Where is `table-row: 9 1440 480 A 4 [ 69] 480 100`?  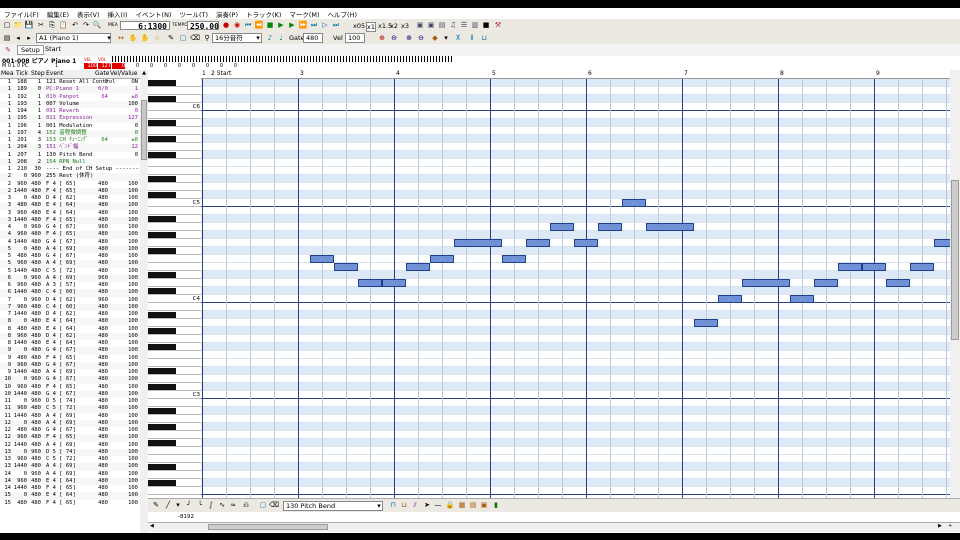
table-row: 9 1440 480 A 4 [ 69] 480 100 is located at coordinates (70, 373).